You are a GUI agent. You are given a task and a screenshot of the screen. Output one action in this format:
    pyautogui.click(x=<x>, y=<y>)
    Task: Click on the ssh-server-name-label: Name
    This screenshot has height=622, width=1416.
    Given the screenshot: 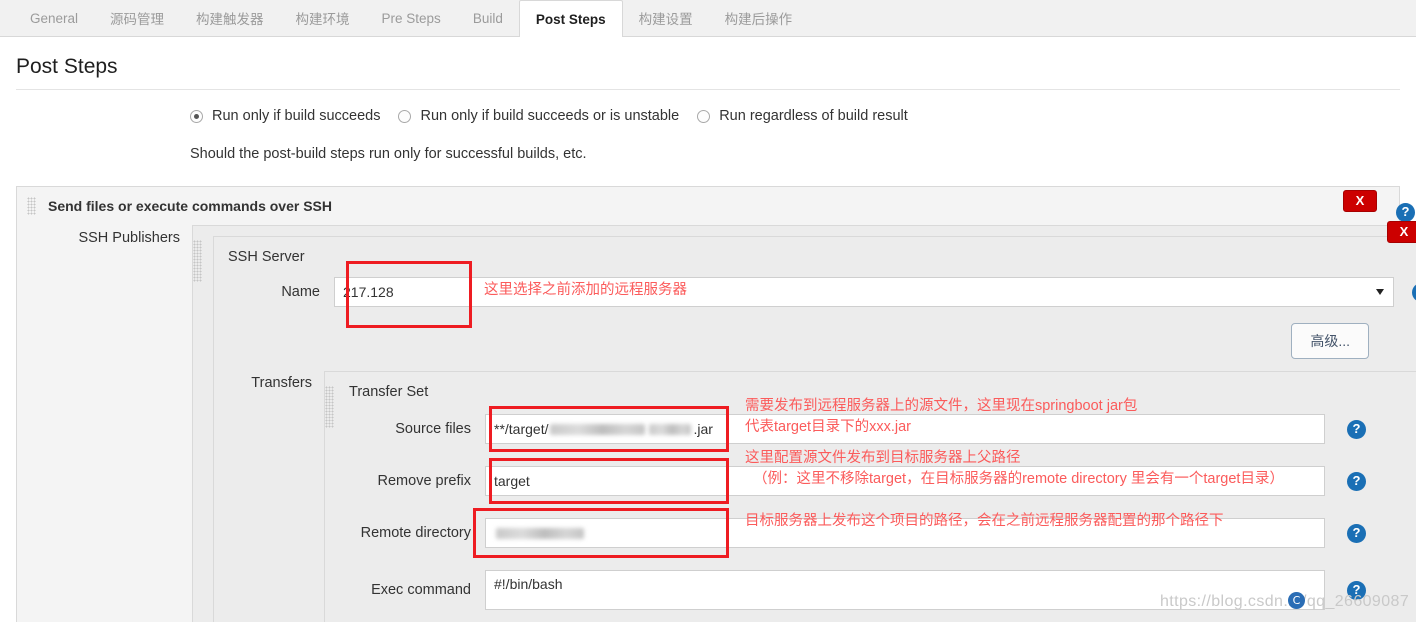 What is the action you would take?
    pyautogui.click(x=300, y=292)
    